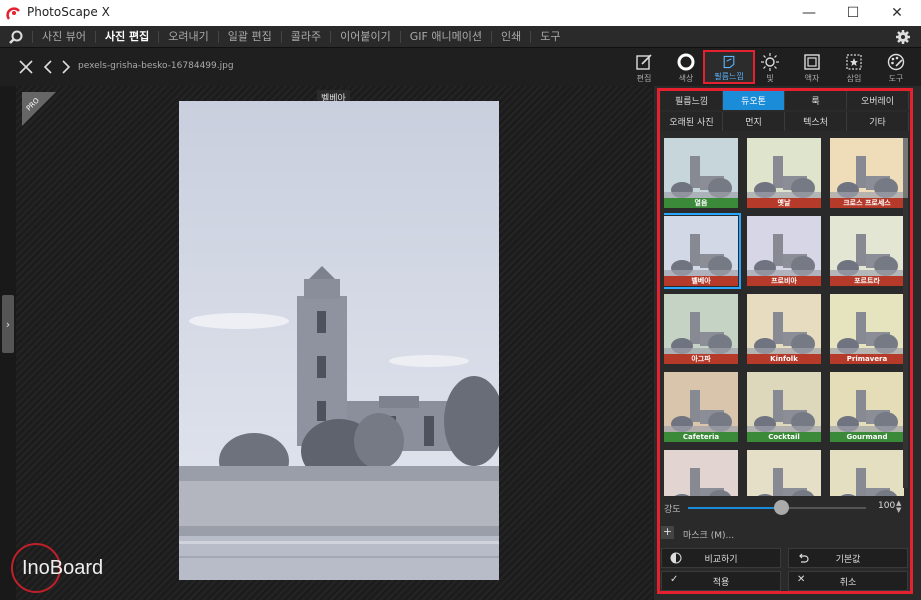  I want to click on maximize-button: ☐, so click(853, 13).